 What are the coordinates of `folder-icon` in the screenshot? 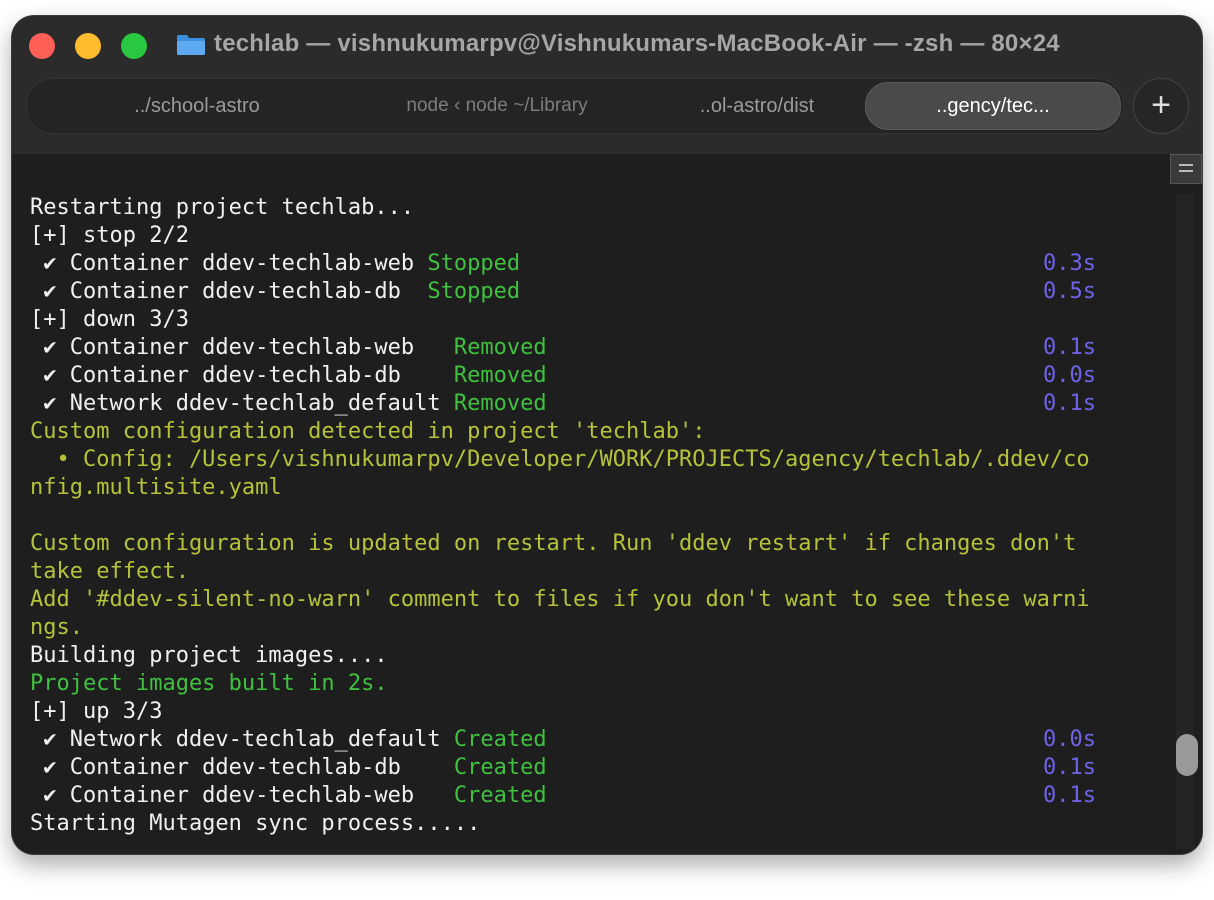 It's located at (191, 45).